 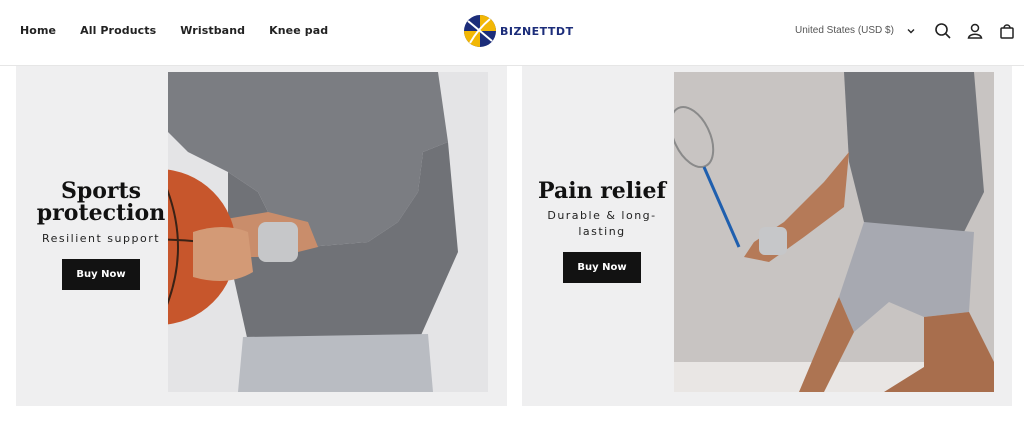 I want to click on banner-headline: Pain relief, so click(x=602, y=191).